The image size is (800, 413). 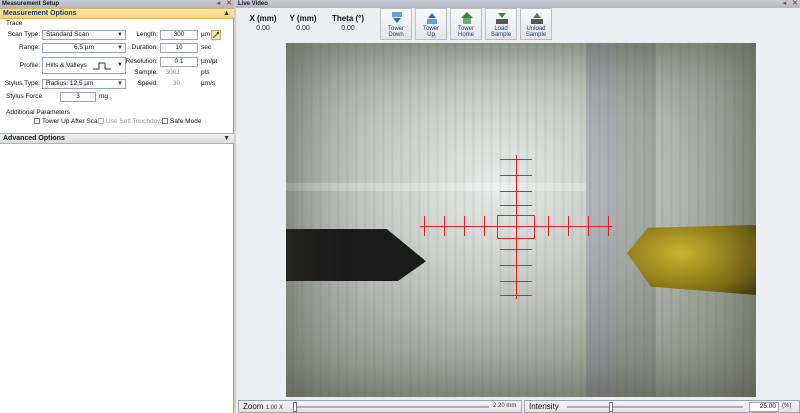 I want to click on tower-up-icon, so click(x=432, y=18).